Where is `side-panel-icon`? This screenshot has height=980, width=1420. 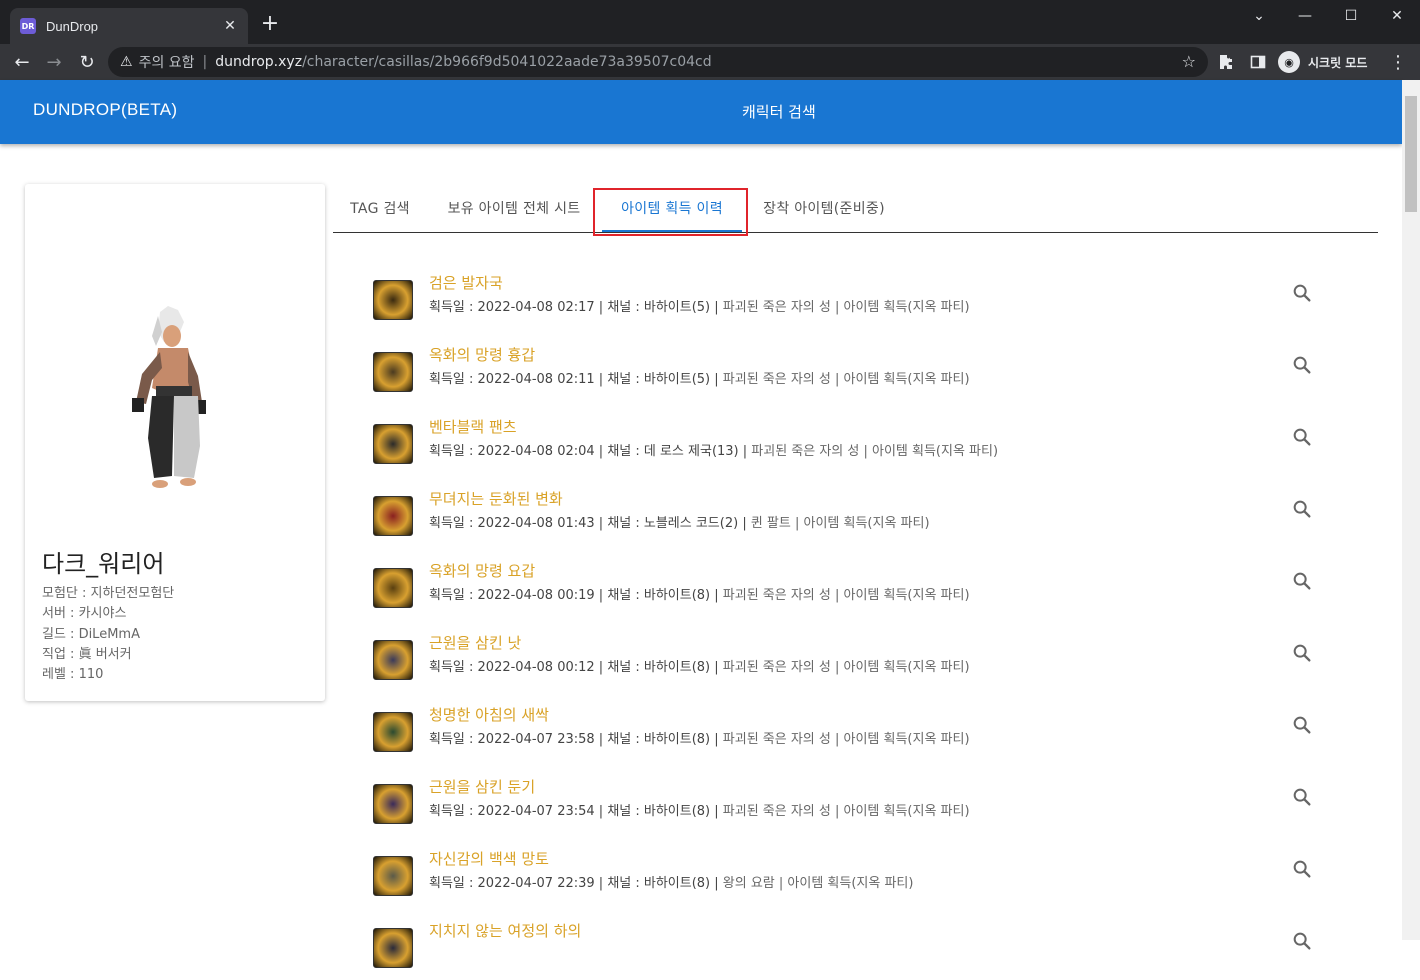
side-panel-icon is located at coordinates (1258, 62).